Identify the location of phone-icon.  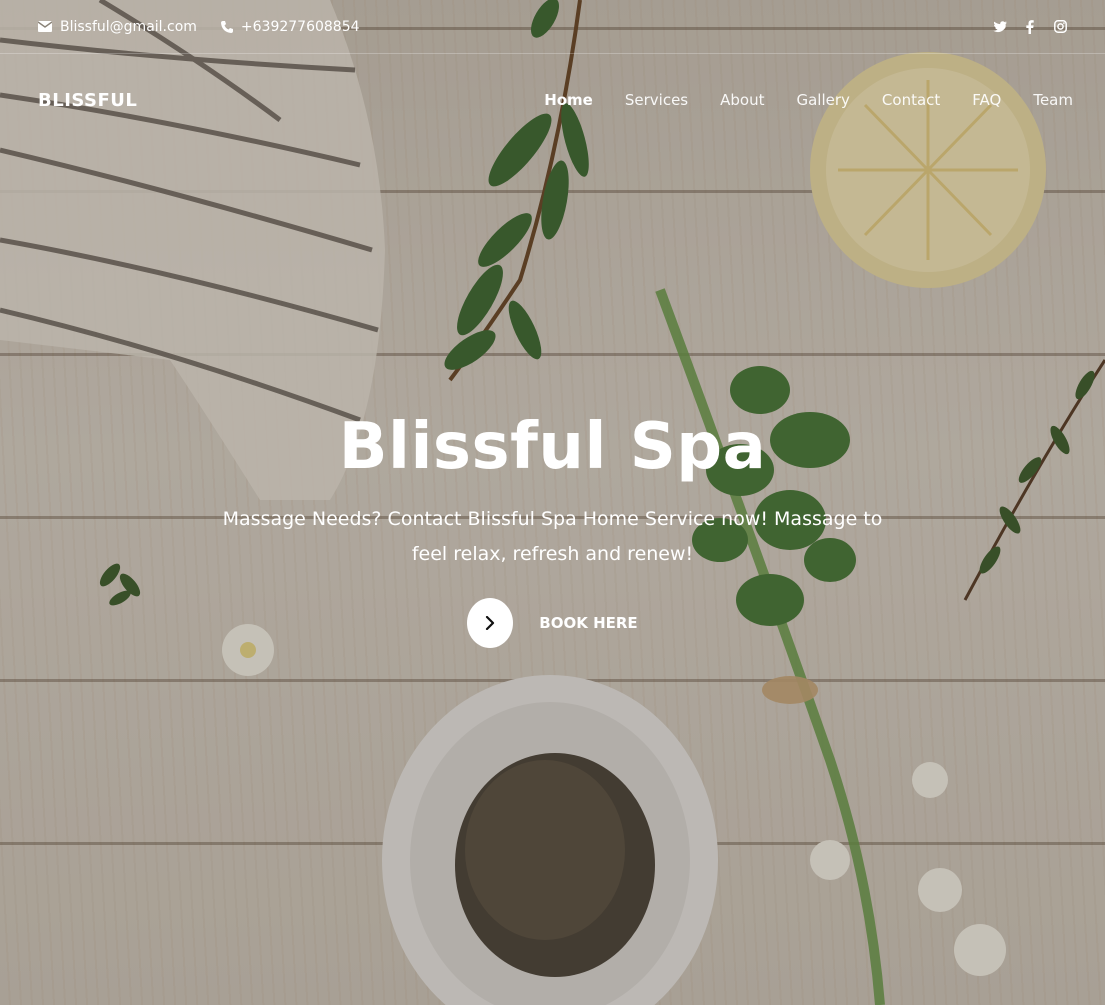
(226, 26).